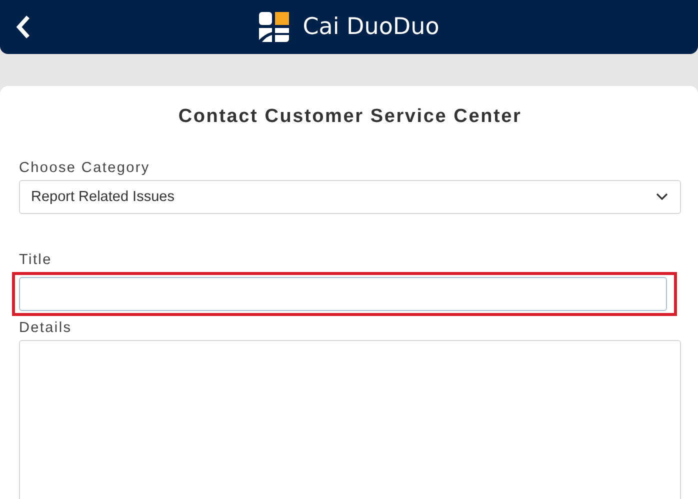 The width and height of the screenshot is (698, 499). Describe the element at coordinates (273, 27) in the screenshot. I see `logo-icon` at that location.